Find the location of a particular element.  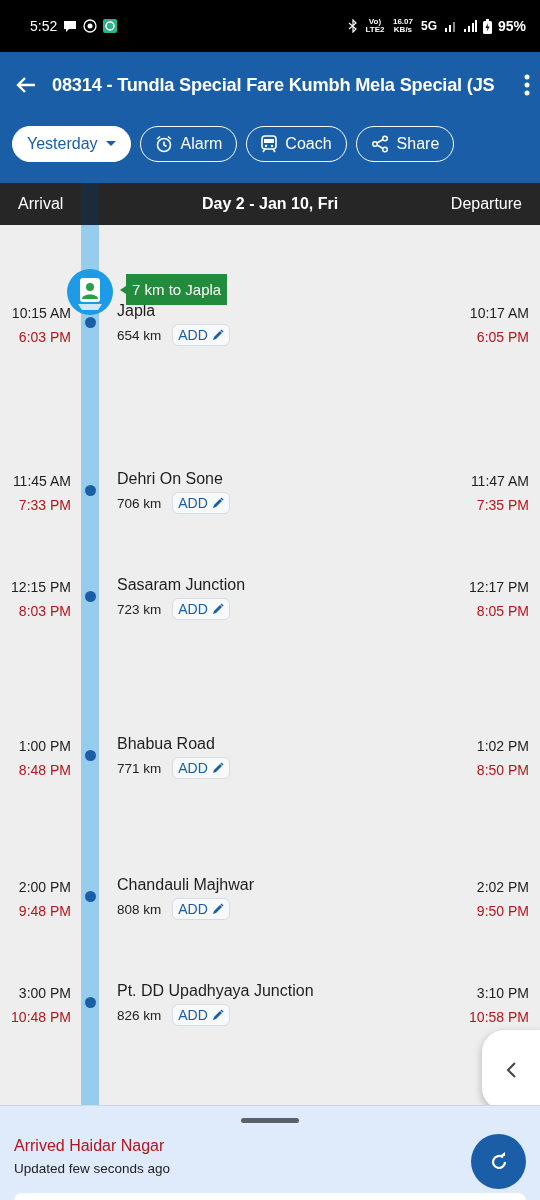

scheduled-time: 2:00 PM is located at coordinates (44, 887).